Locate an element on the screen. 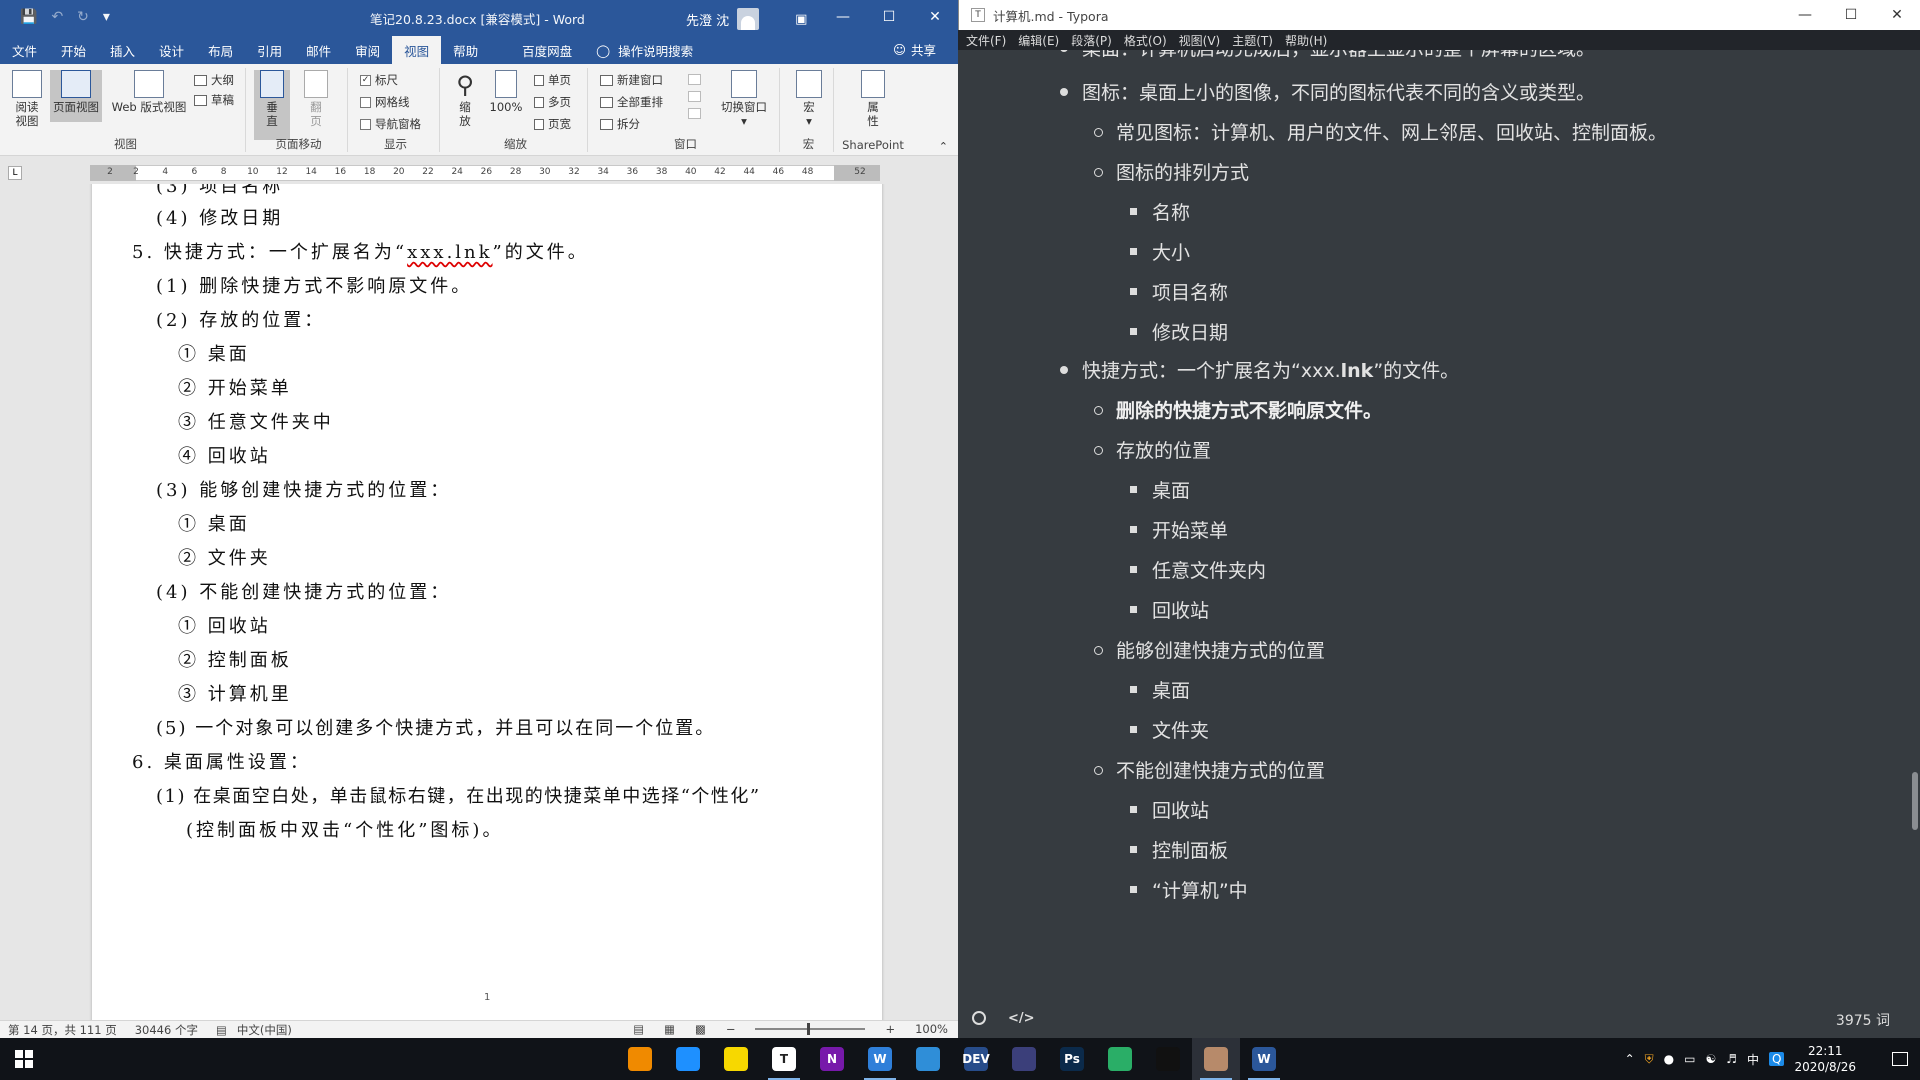 The image size is (1920, 1080). browser-icon is located at coordinates (688, 1059).